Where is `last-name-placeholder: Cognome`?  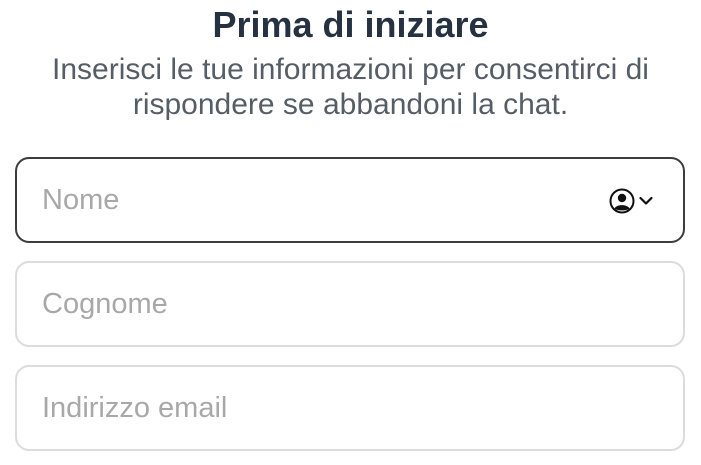 last-name-placeholder: Cognome is located at coordinates (105, 304).